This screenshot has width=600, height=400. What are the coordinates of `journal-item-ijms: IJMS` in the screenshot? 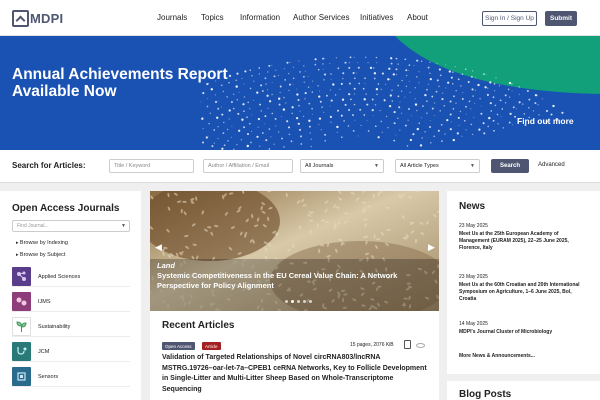 It's located at (71, 302).